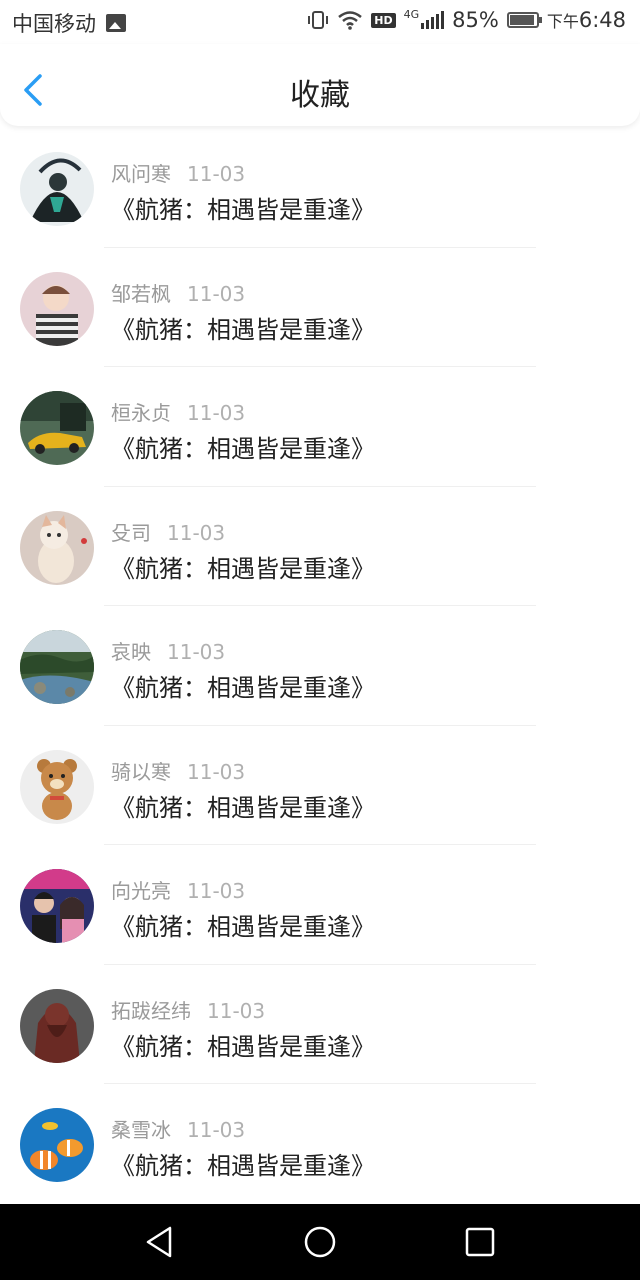  What do you see at coordinates (141, 771) in the screenshot?
I see `author-name: 骑以寒` at bounding box center [141, 771].